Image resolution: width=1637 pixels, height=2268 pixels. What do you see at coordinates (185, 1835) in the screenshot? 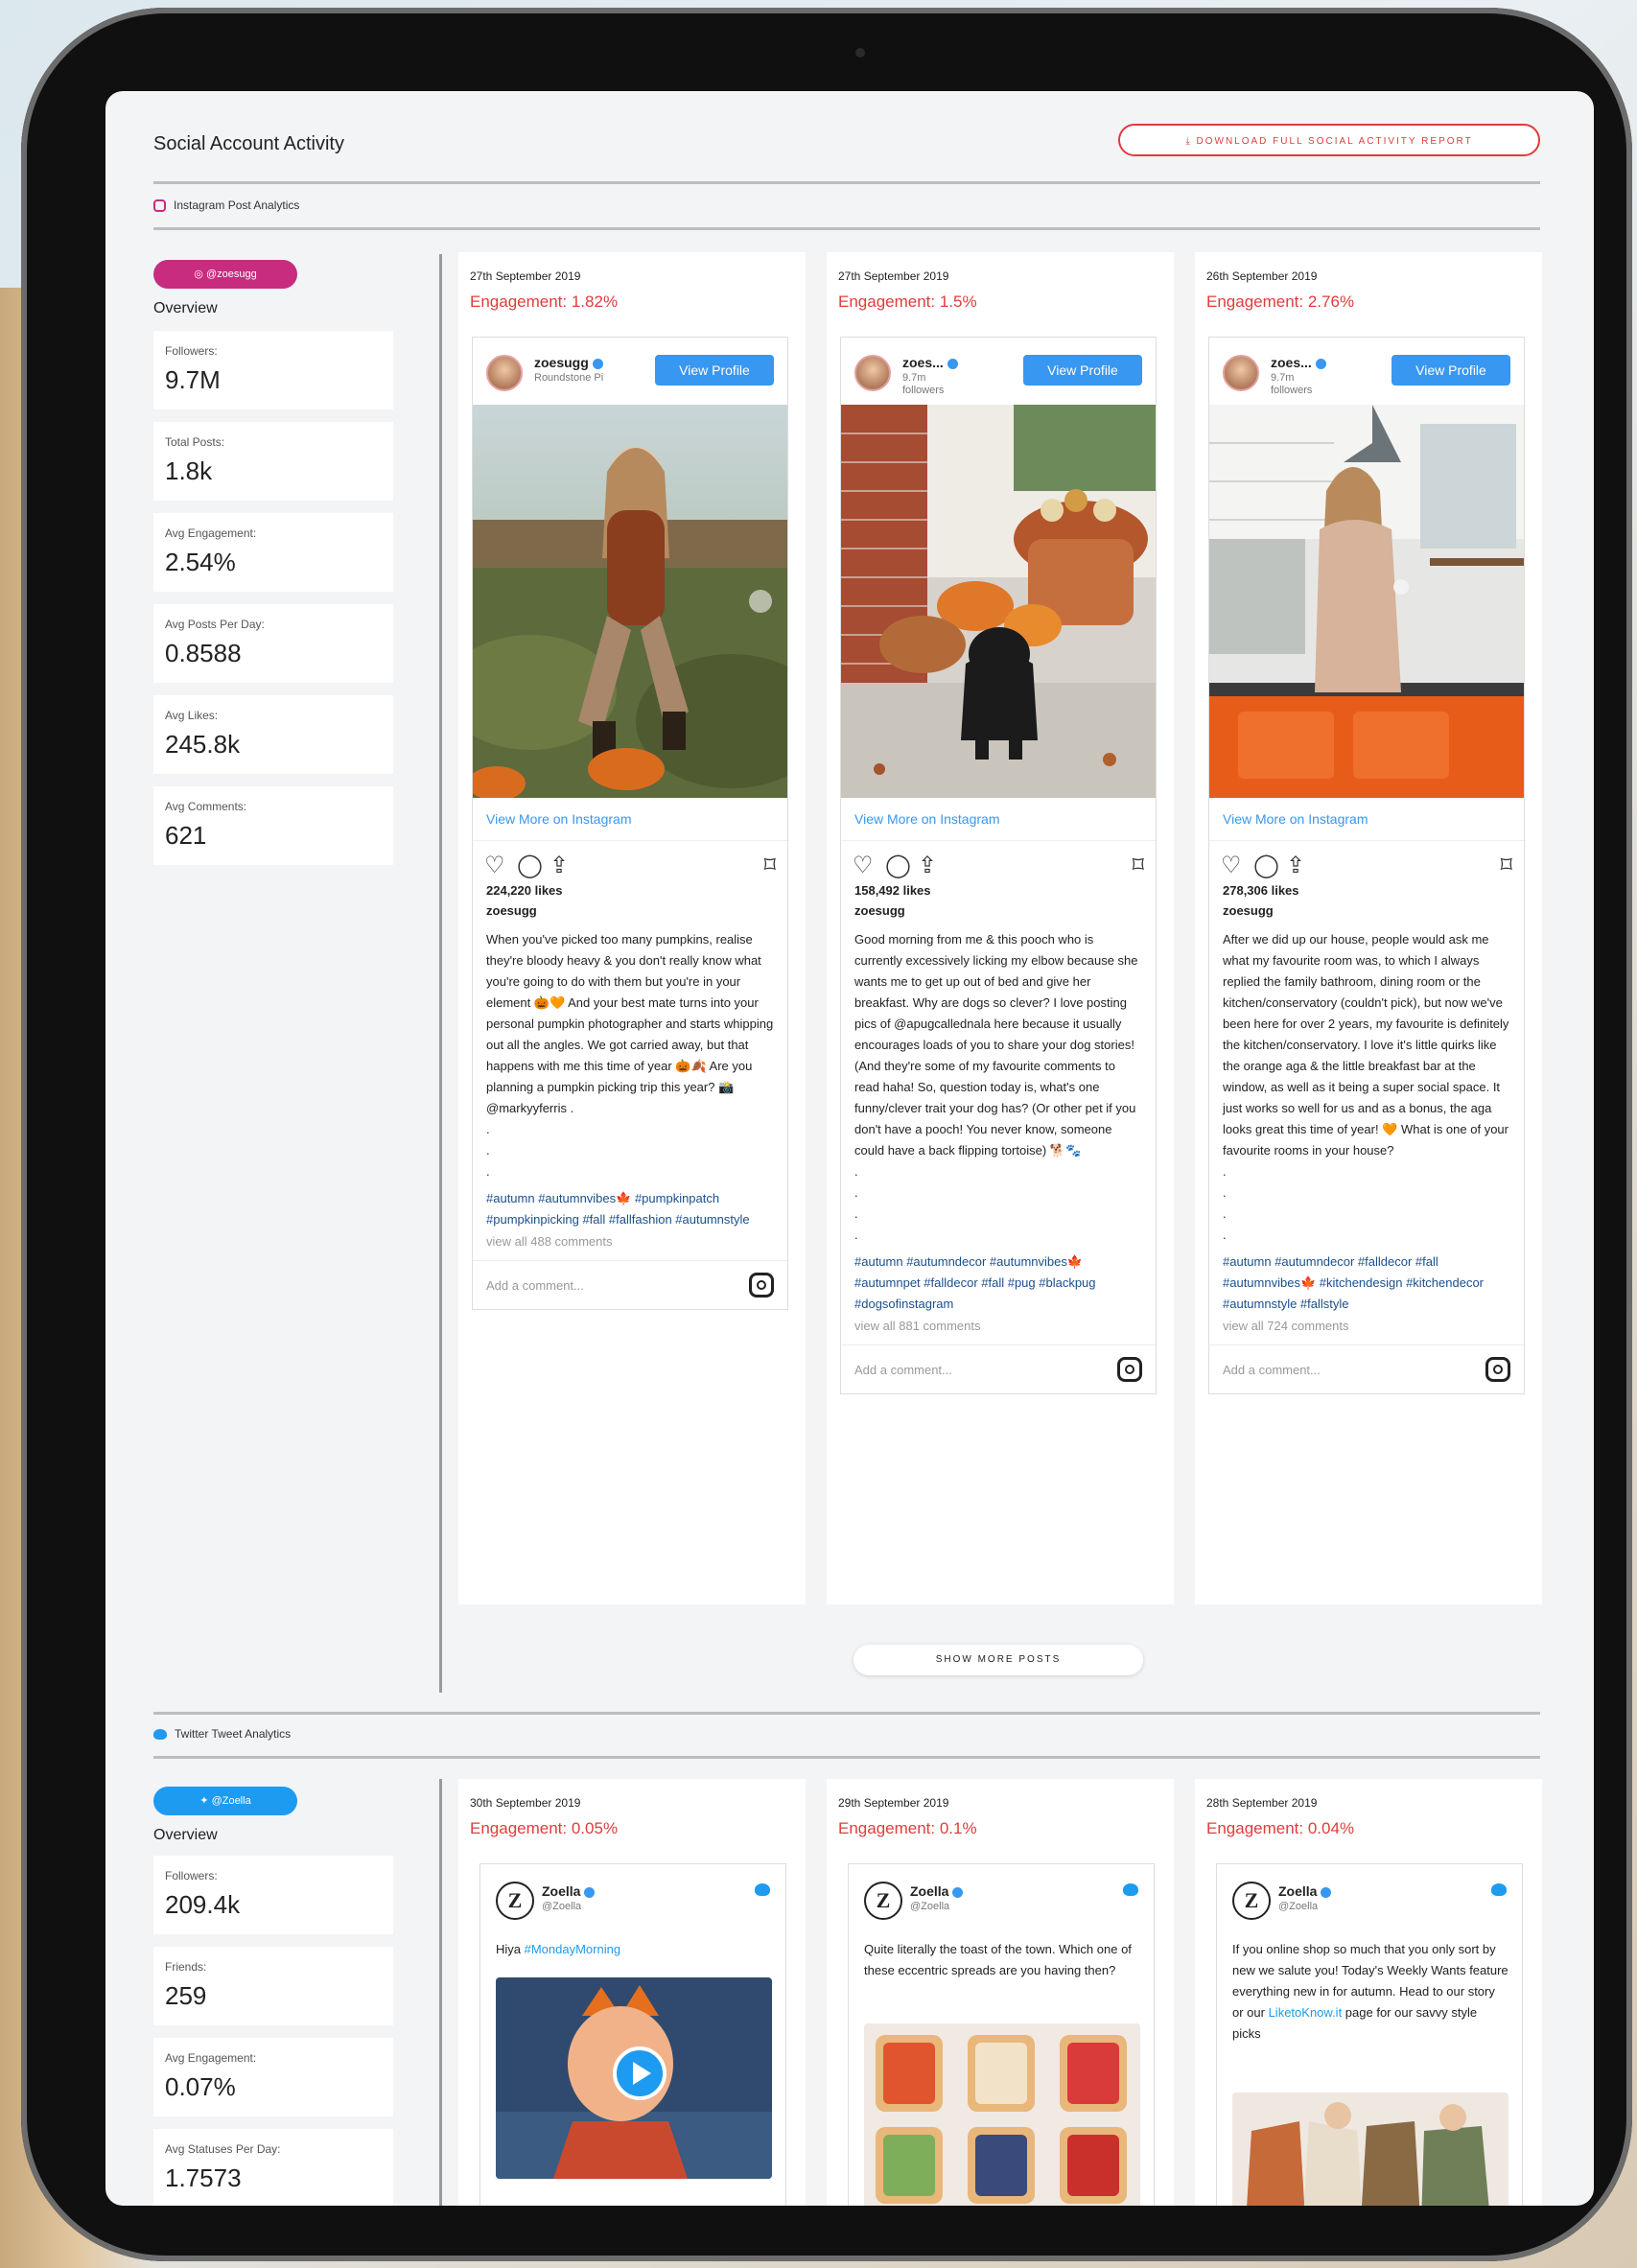
I see `twitter-overview-label: Overview` at bounding box center [185, 1835].